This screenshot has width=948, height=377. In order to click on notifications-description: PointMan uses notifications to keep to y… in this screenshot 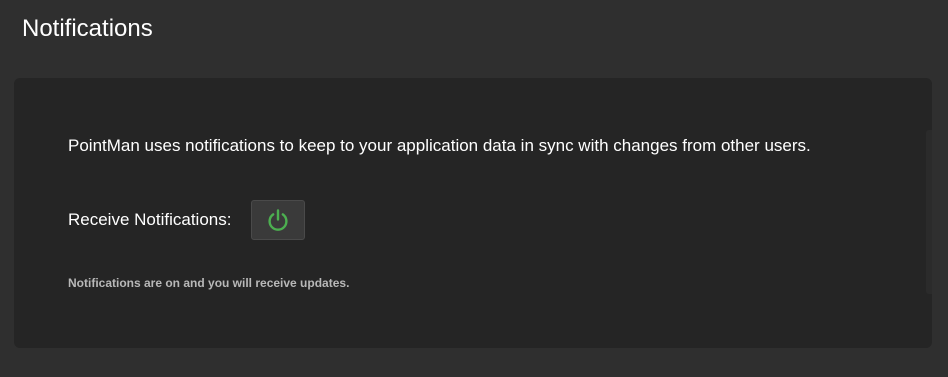, I will do `click(439, 145)`.